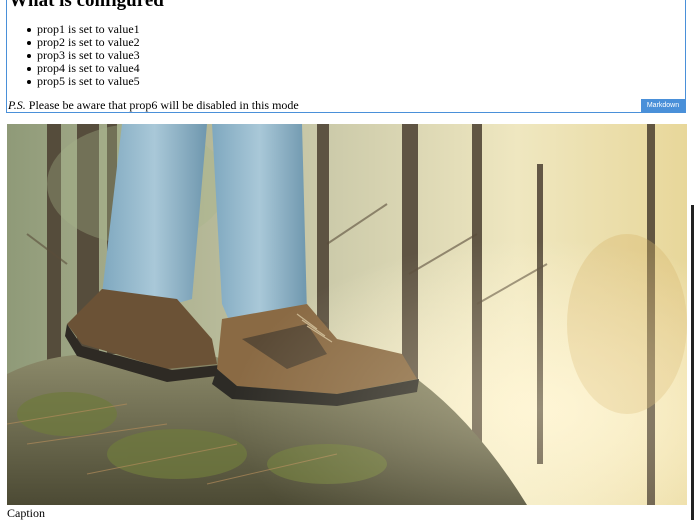 This screenshot has height=520, width=694. I want to click on list-item: prop5 is set to value5, so click(83, 81).